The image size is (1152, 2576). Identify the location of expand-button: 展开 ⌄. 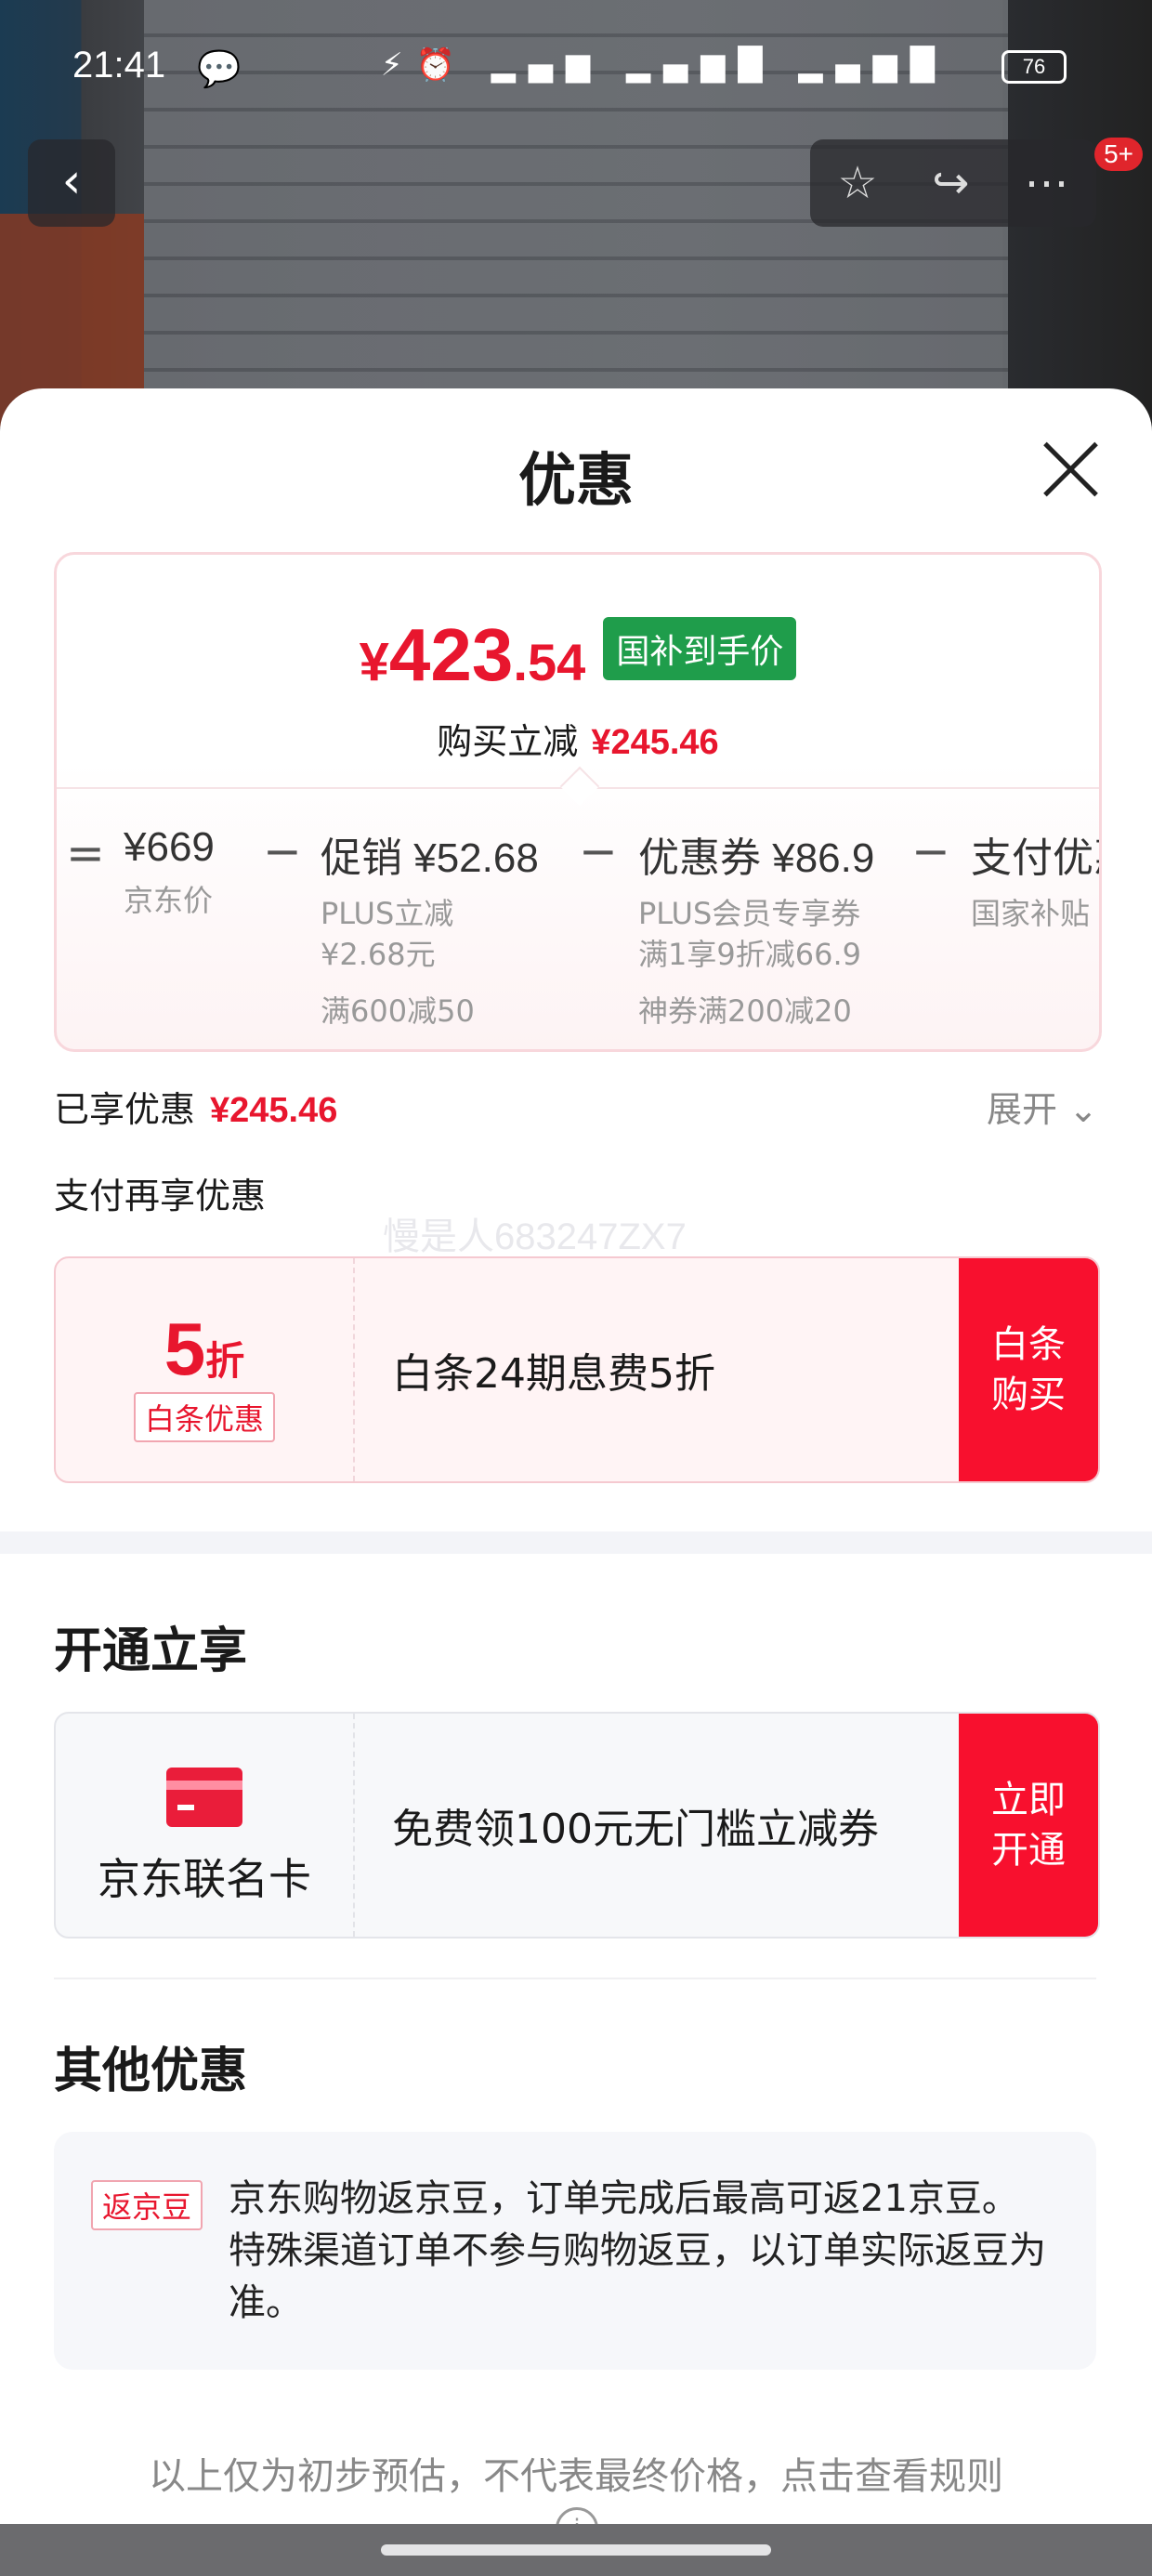
(1042, 1106).